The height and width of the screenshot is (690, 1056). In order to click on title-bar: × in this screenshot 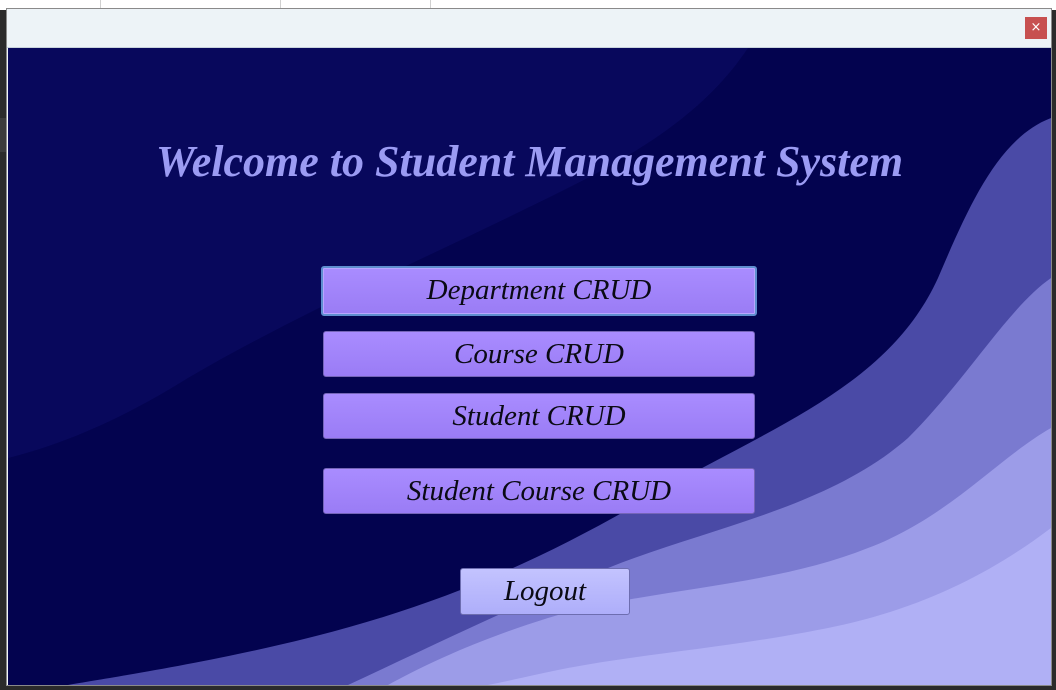, I will do `click(529, 28)`.